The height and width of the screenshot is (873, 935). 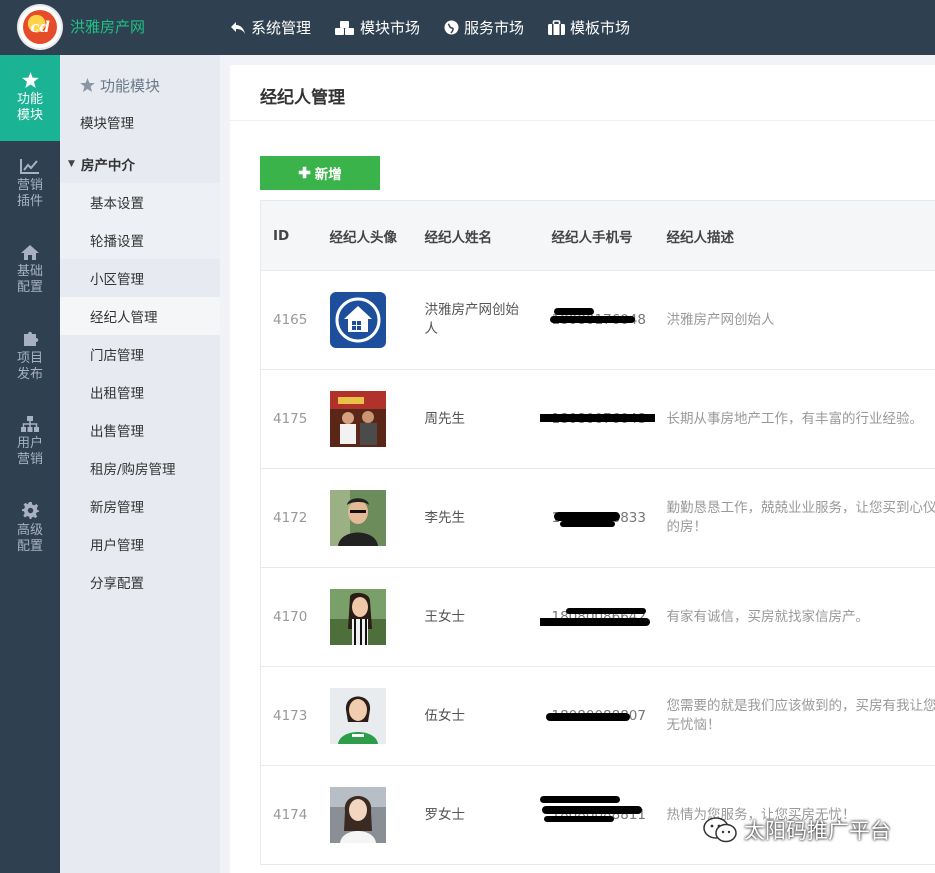 What do you see at coordinates (794, 617) in the screenshot?
I see `cell-description: 有家有诚信，买房就找家信房产。` at bounding box center [794, 617].